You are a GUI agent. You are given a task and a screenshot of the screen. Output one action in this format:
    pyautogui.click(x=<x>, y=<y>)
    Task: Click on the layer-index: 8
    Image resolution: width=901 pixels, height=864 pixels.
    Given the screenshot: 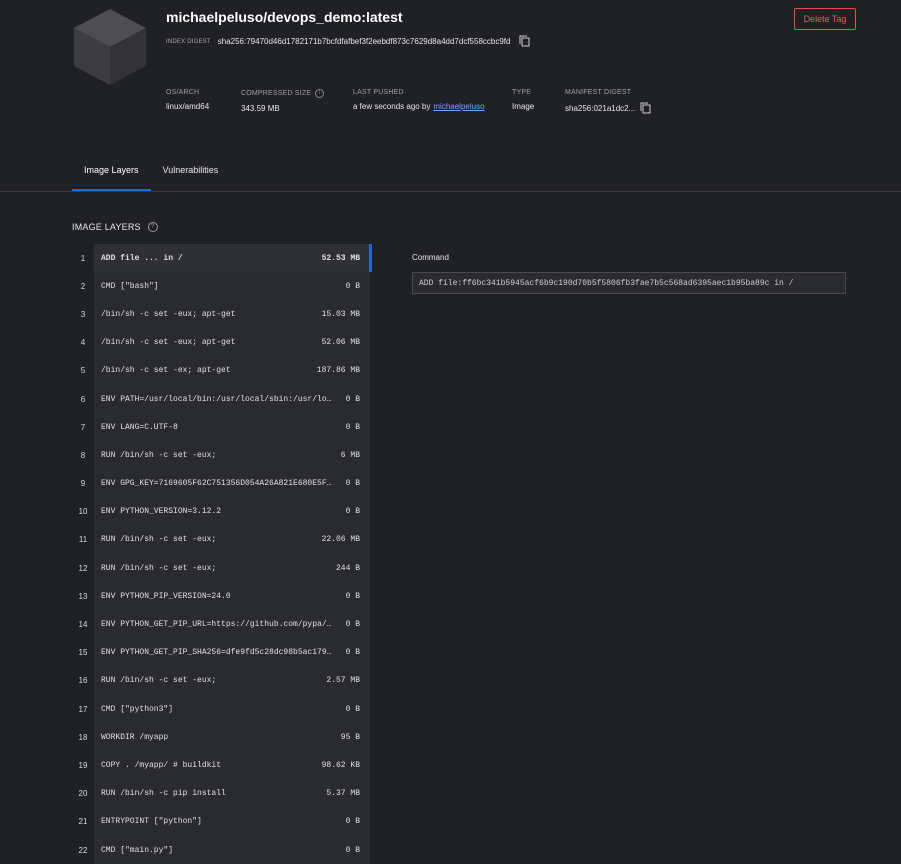 What is the action you would take?
    pyautogui.click(x=83, y=455)
    